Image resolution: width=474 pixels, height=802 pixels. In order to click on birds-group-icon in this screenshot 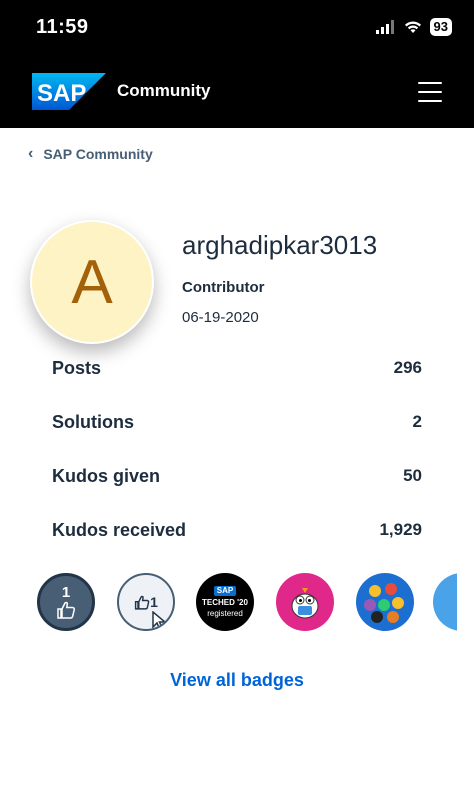, I will do `click(384, 603)`.